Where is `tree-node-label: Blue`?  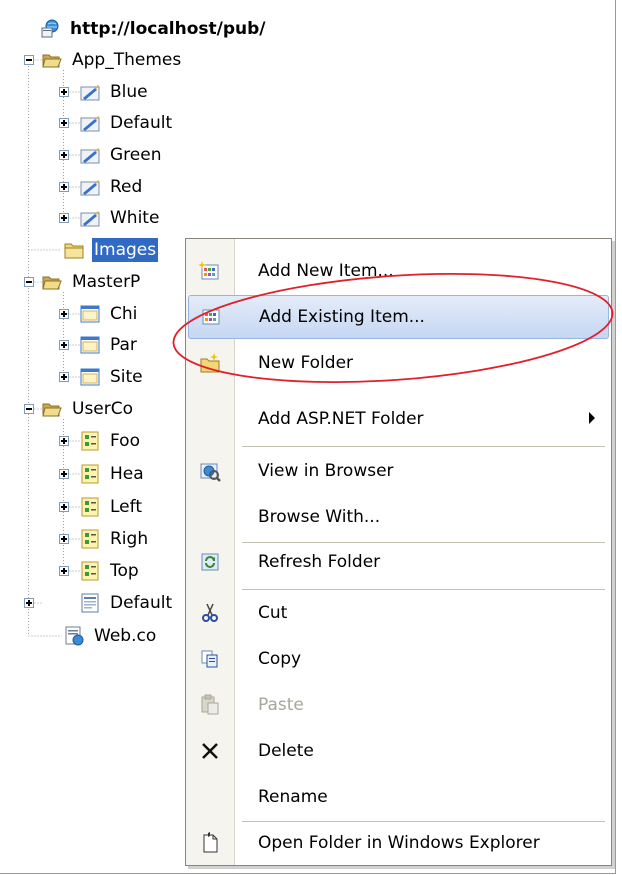 tree-node-label: Blue is located at coordinates (129, 92).